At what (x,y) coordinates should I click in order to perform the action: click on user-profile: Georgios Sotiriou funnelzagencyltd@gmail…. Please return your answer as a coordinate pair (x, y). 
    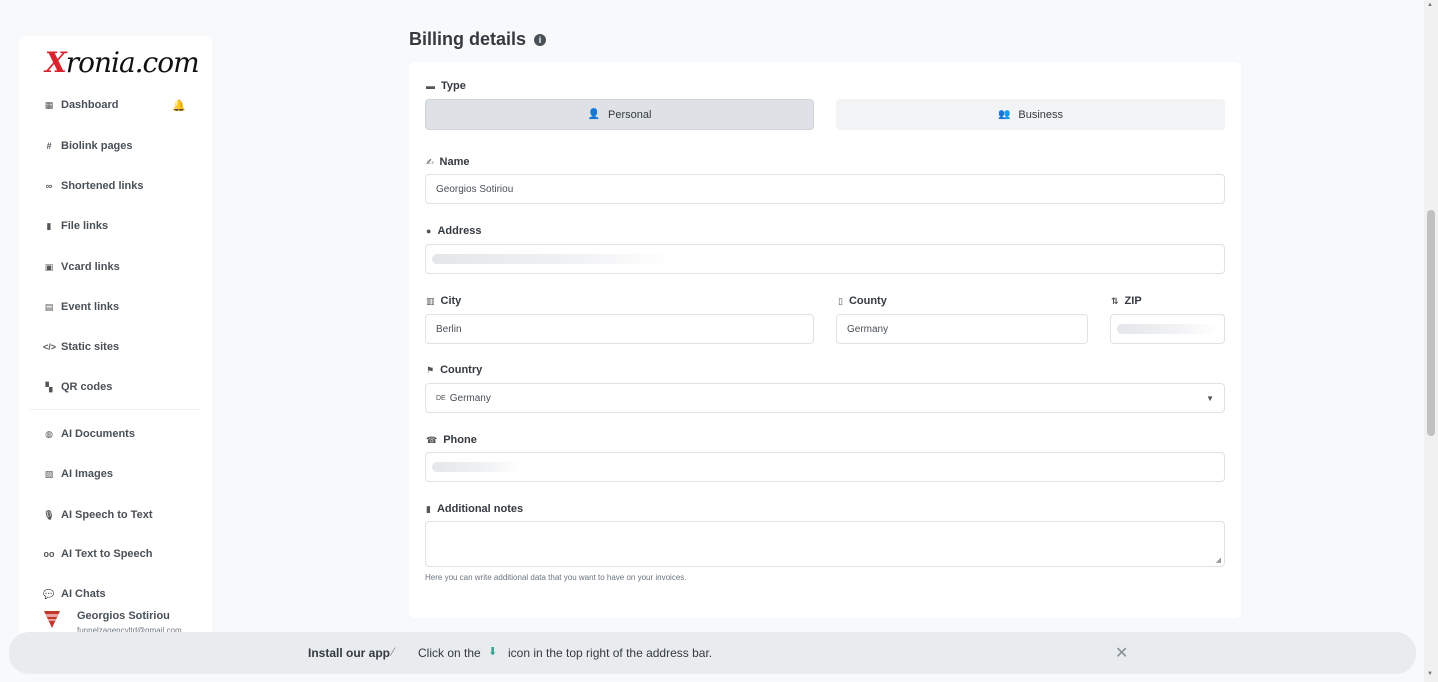
    Looking at the image, I should click on (115, 618).